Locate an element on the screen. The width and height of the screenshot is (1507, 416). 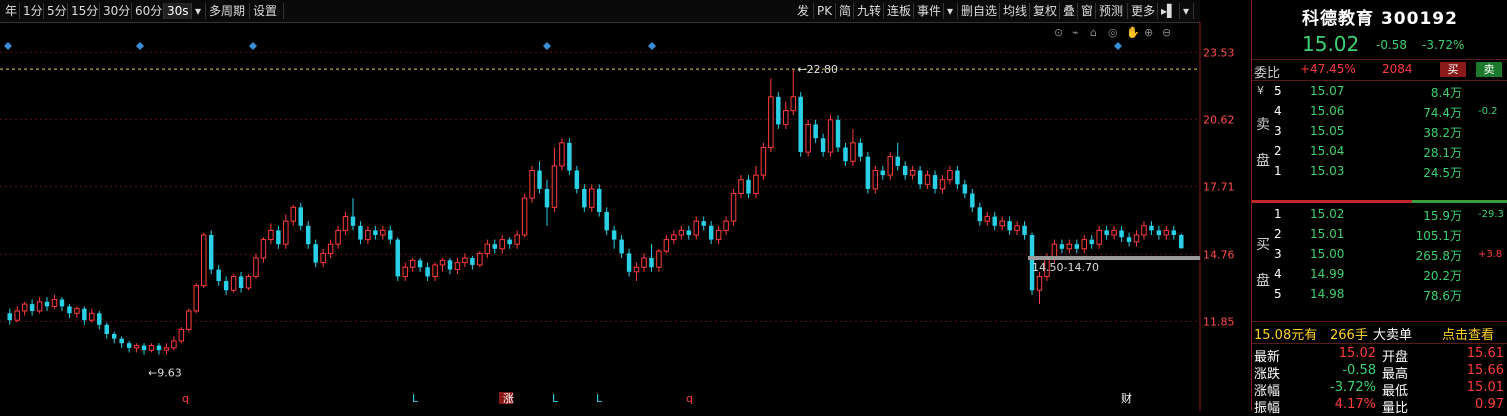
toolbar-left-8: 多周期 is located at coordinates (228, 11).